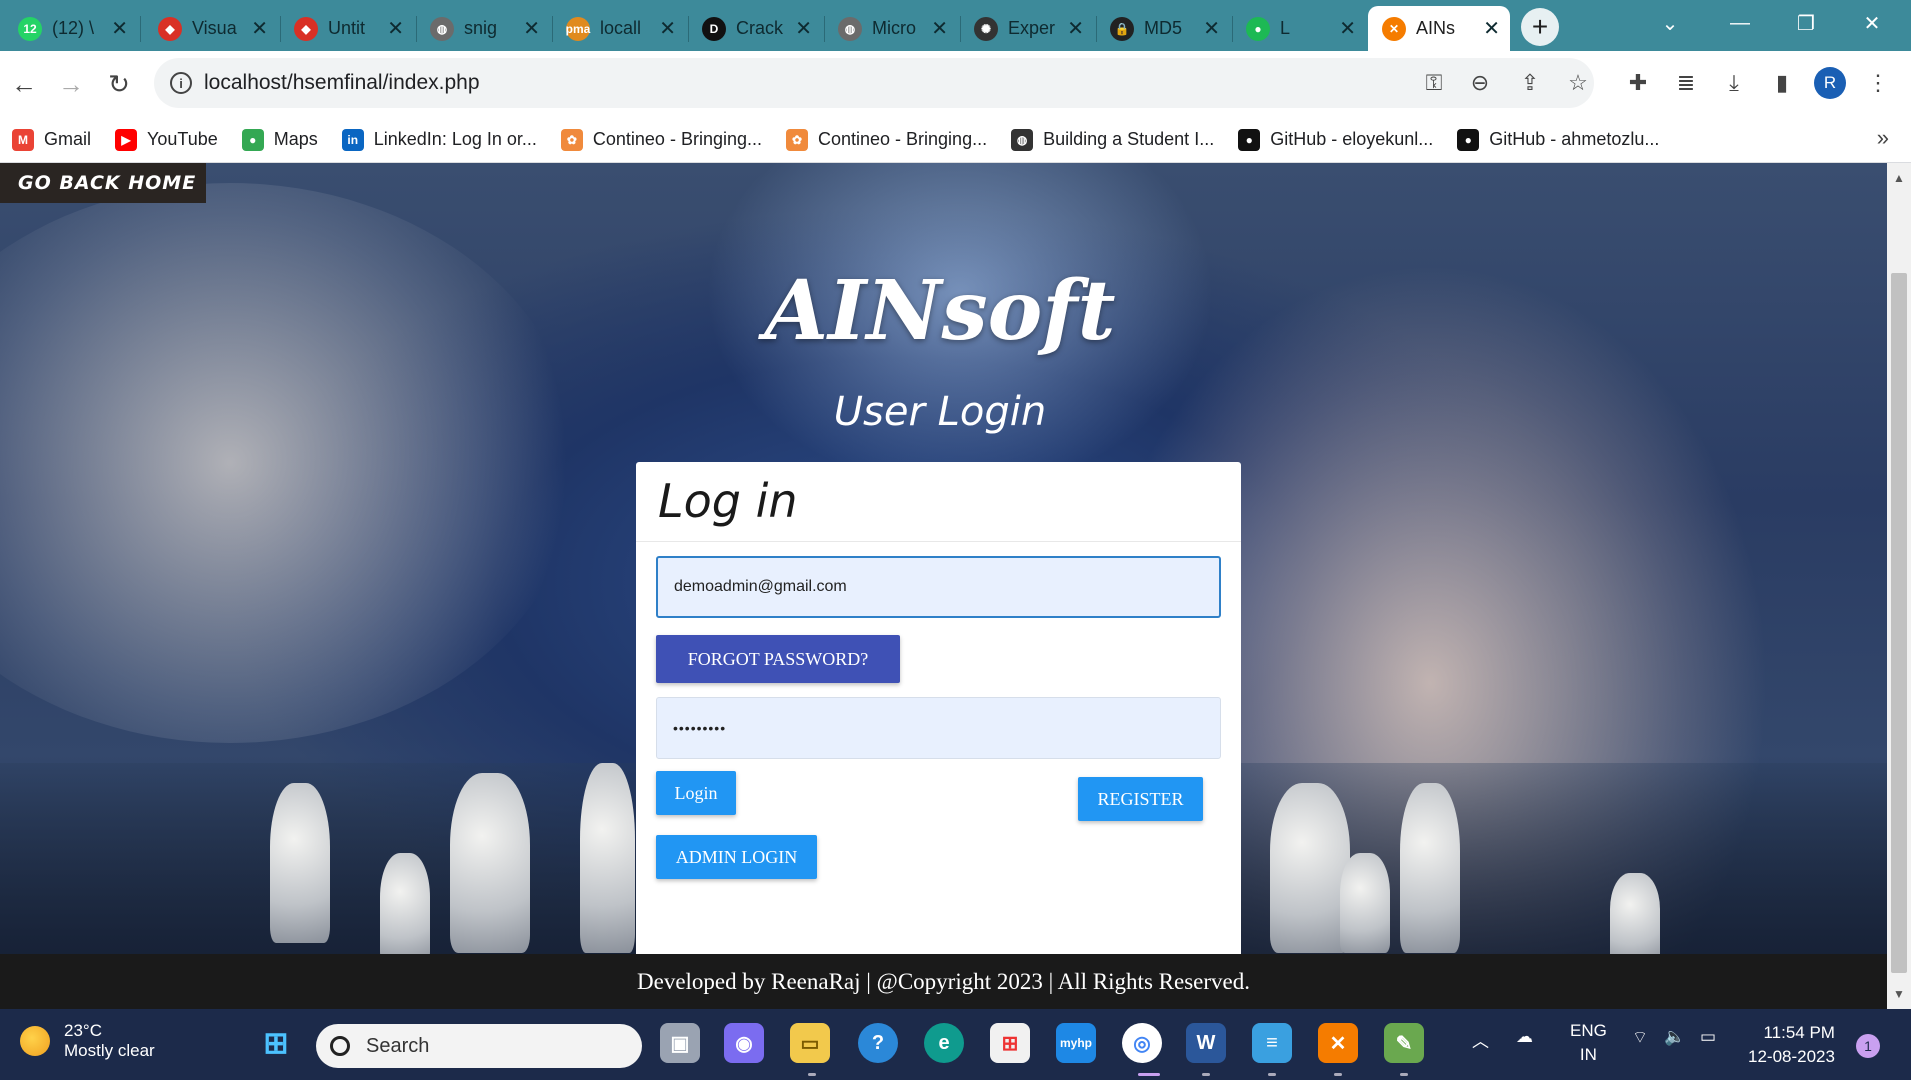 Image resolution: width=1911 pixels, height=1080 pixels. I want to click on tab-9: ● L ✕, so click(1299, 28).